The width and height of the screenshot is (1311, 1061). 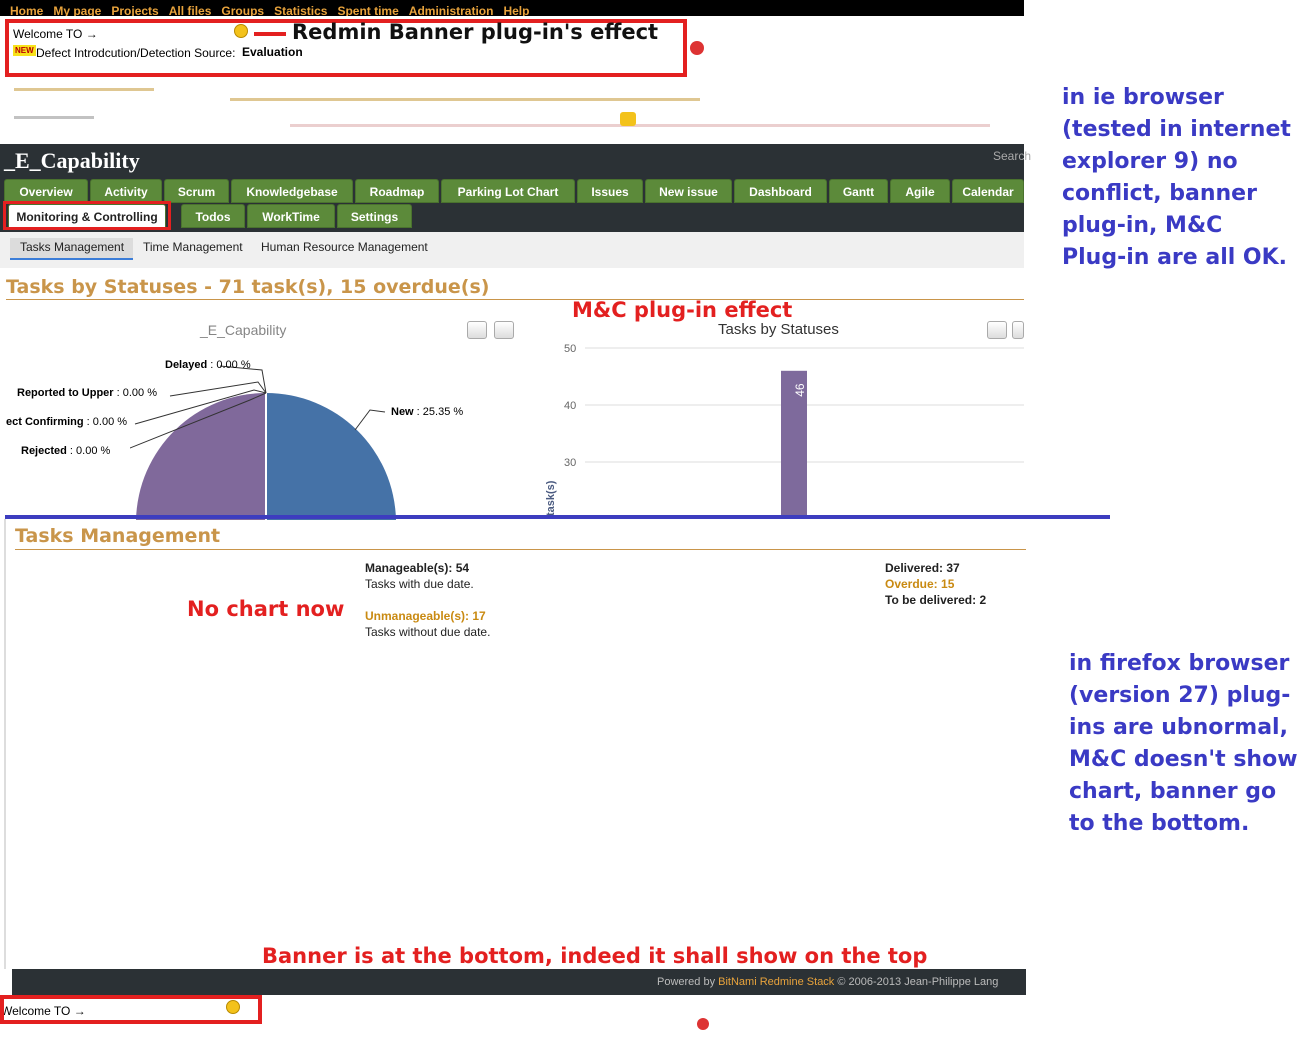 I want to click on pie-slice-other, so click(x=201, y=456).